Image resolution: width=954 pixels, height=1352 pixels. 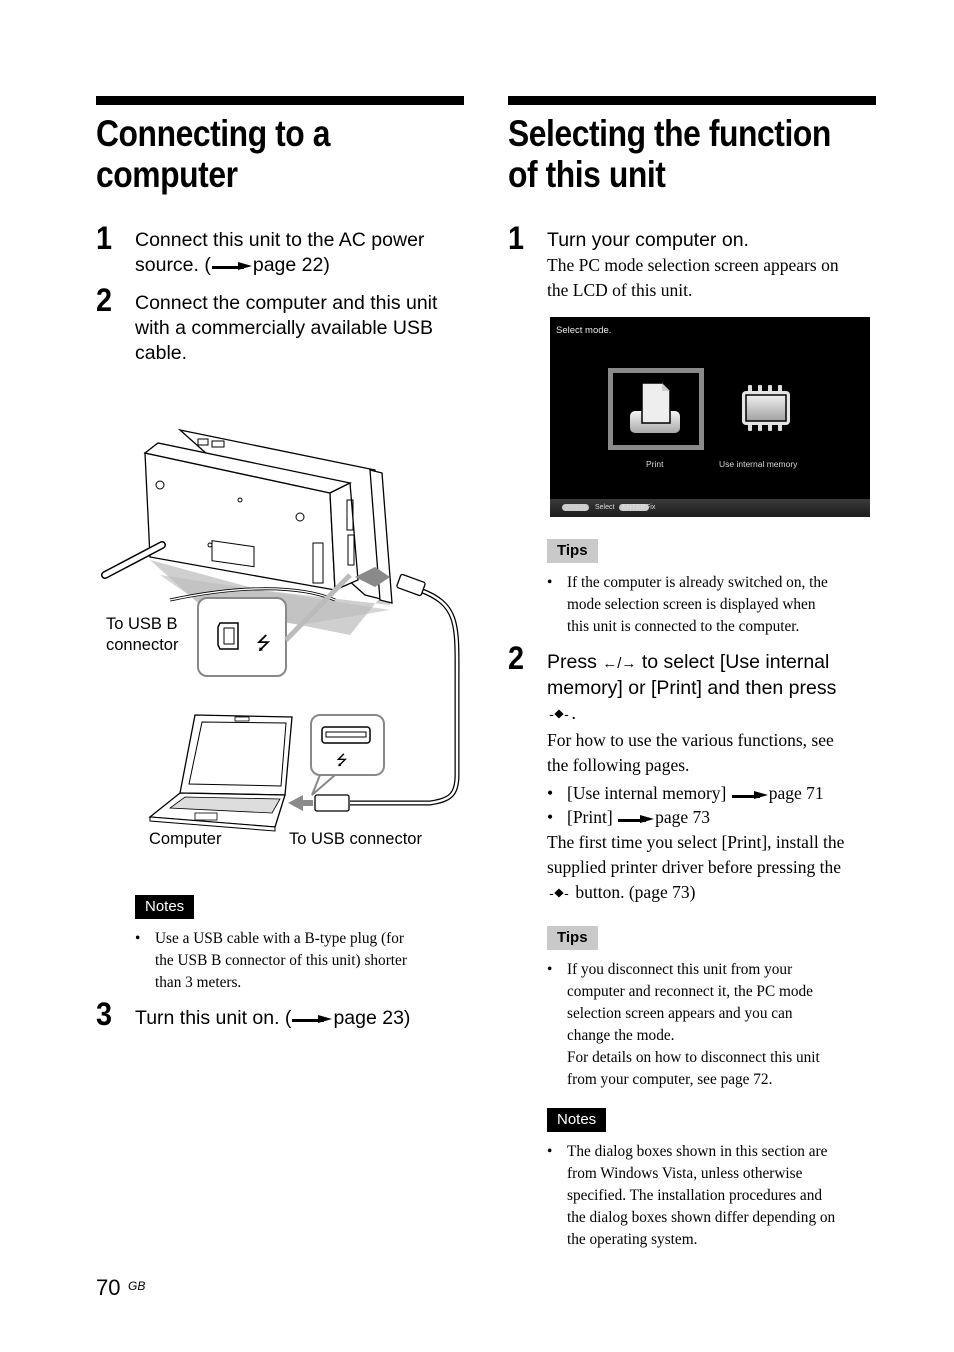 What do you see at coordinates (185, 839) in the screenshot?
I see `label-computer: Computer` at bounding box center [185, 839].